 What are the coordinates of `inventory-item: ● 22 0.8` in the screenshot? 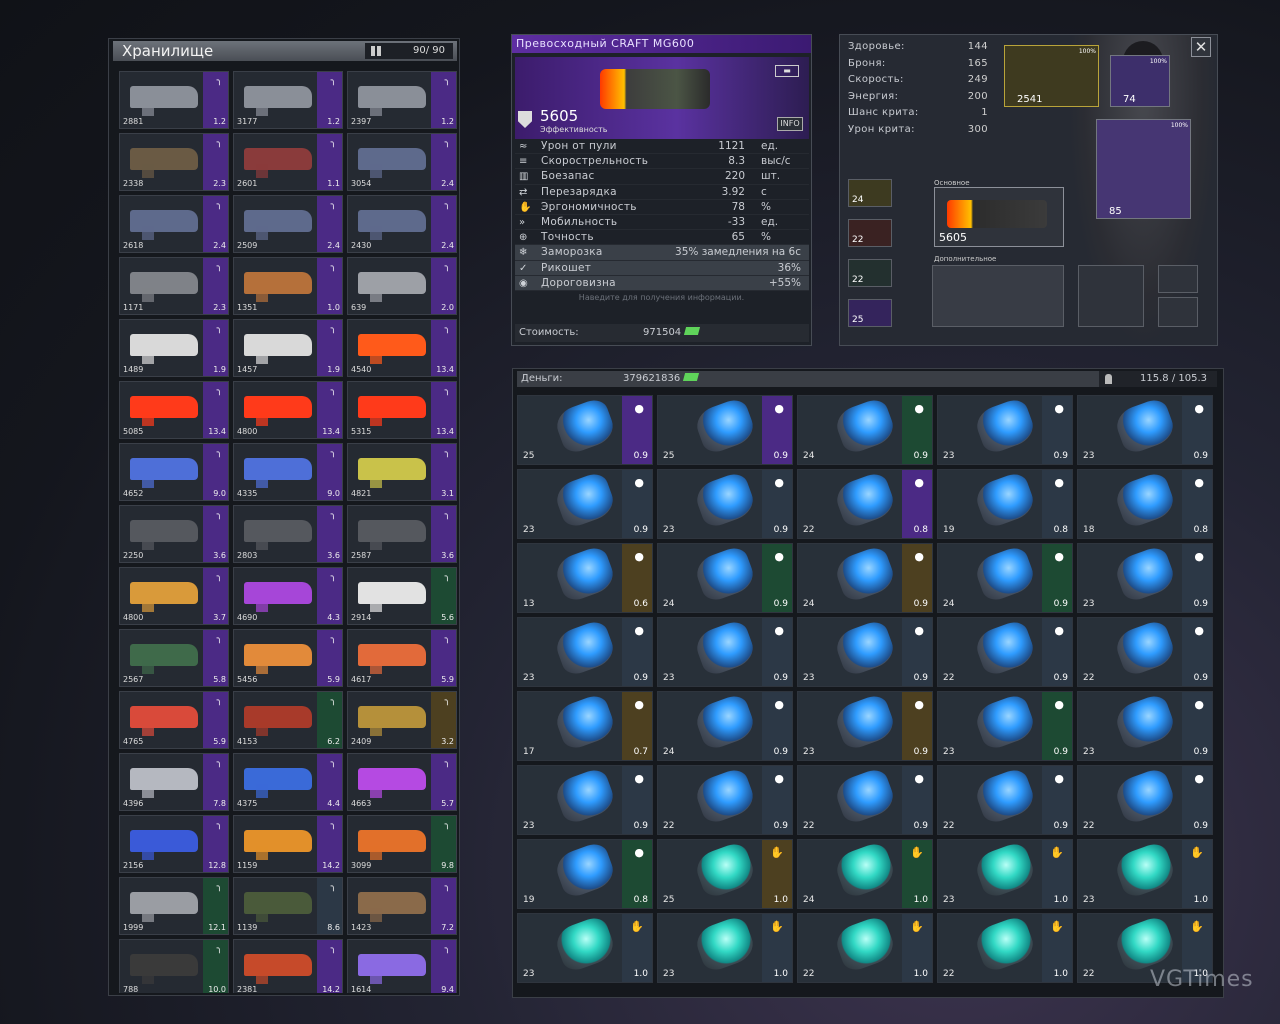 It's located at (865, 504).